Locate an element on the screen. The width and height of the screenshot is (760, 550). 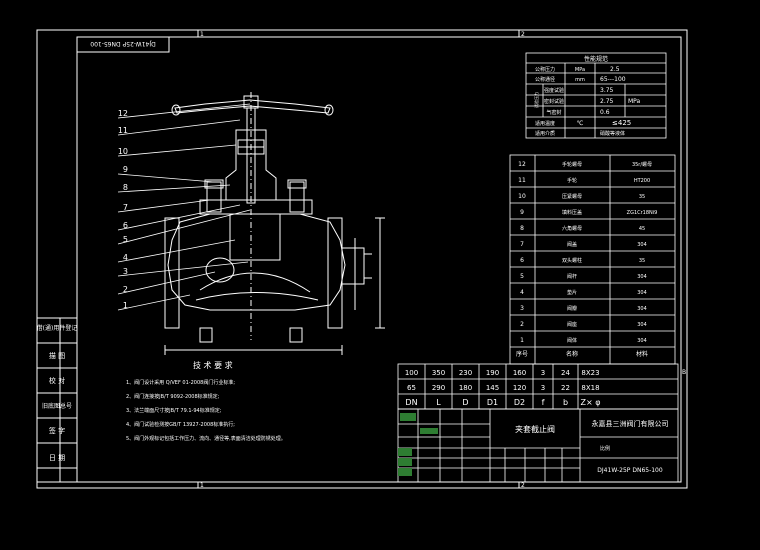
left-strip-label-3: 旧底图总号 is located at coordinates (57, 406).